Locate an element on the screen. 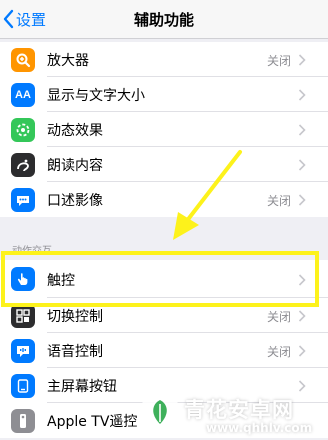 The width and height of the screenshot is (328, 440). row-label: 朗读内容 is located at coordinates (75, 166).